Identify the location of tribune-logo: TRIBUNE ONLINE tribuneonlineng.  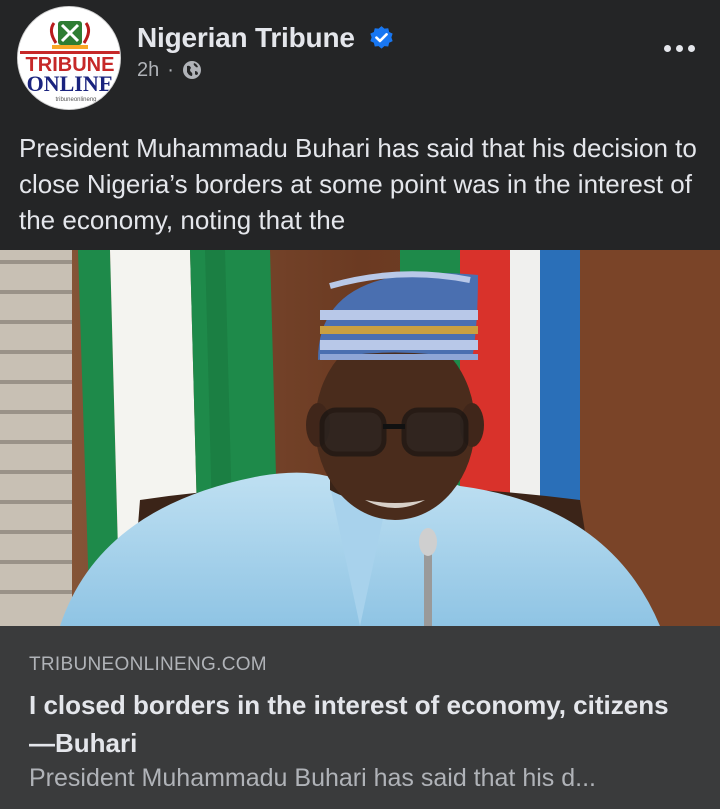
(69, 58).